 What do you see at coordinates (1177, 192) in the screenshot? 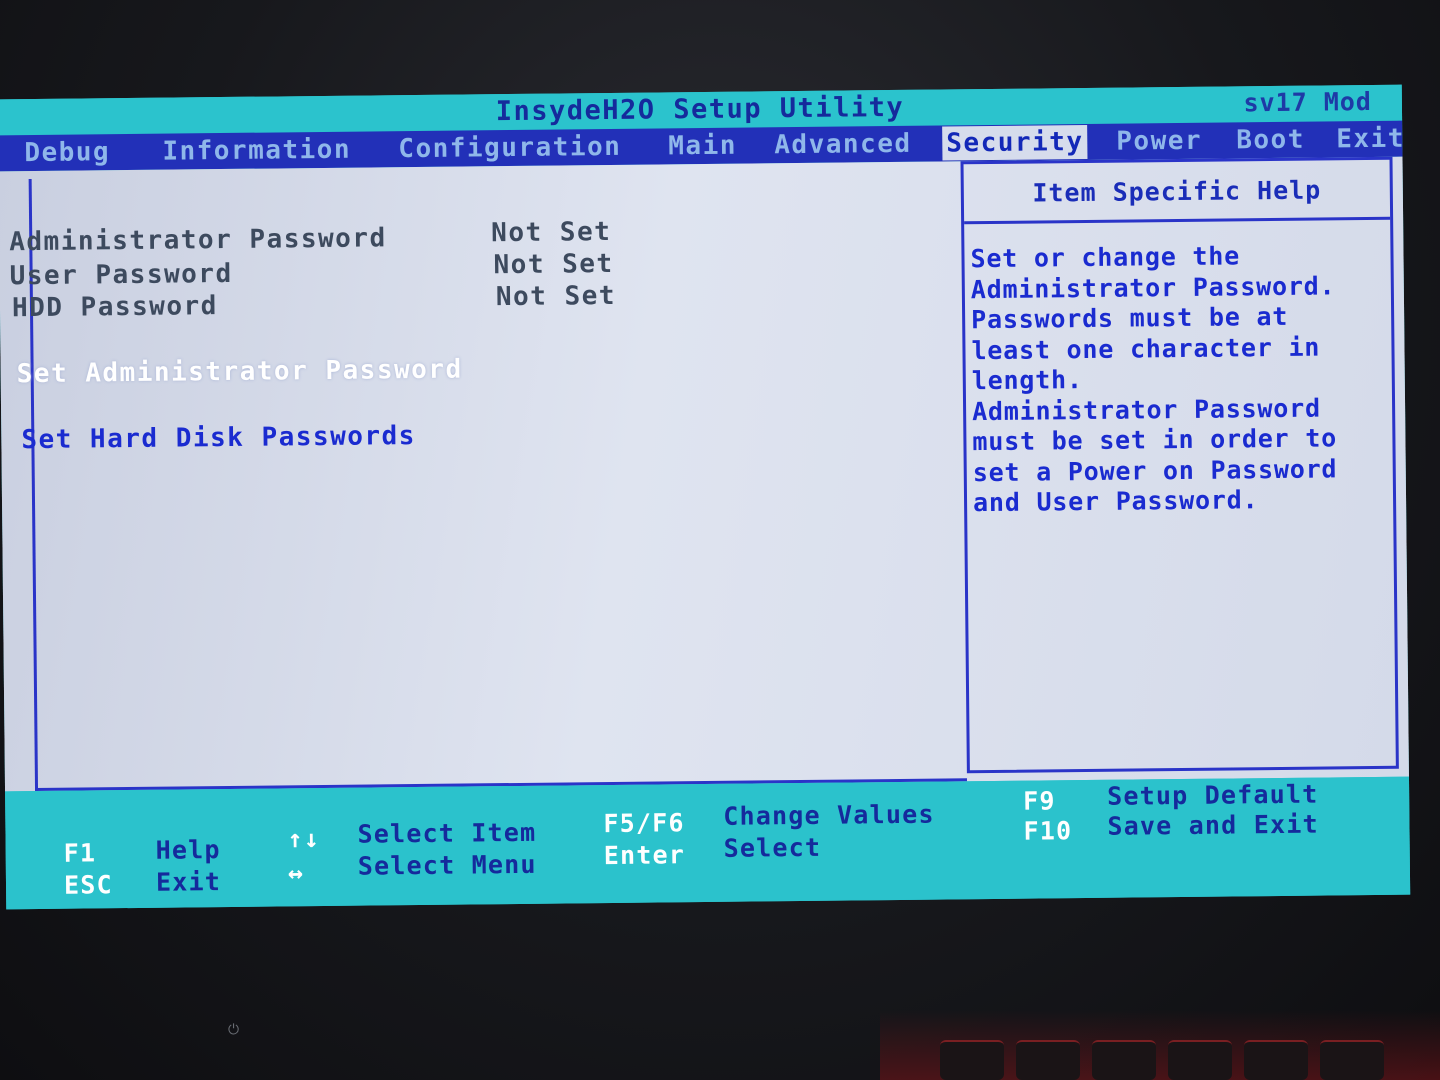
I see `help-title: Item Specific Help` at bounding box center [1177, 192].